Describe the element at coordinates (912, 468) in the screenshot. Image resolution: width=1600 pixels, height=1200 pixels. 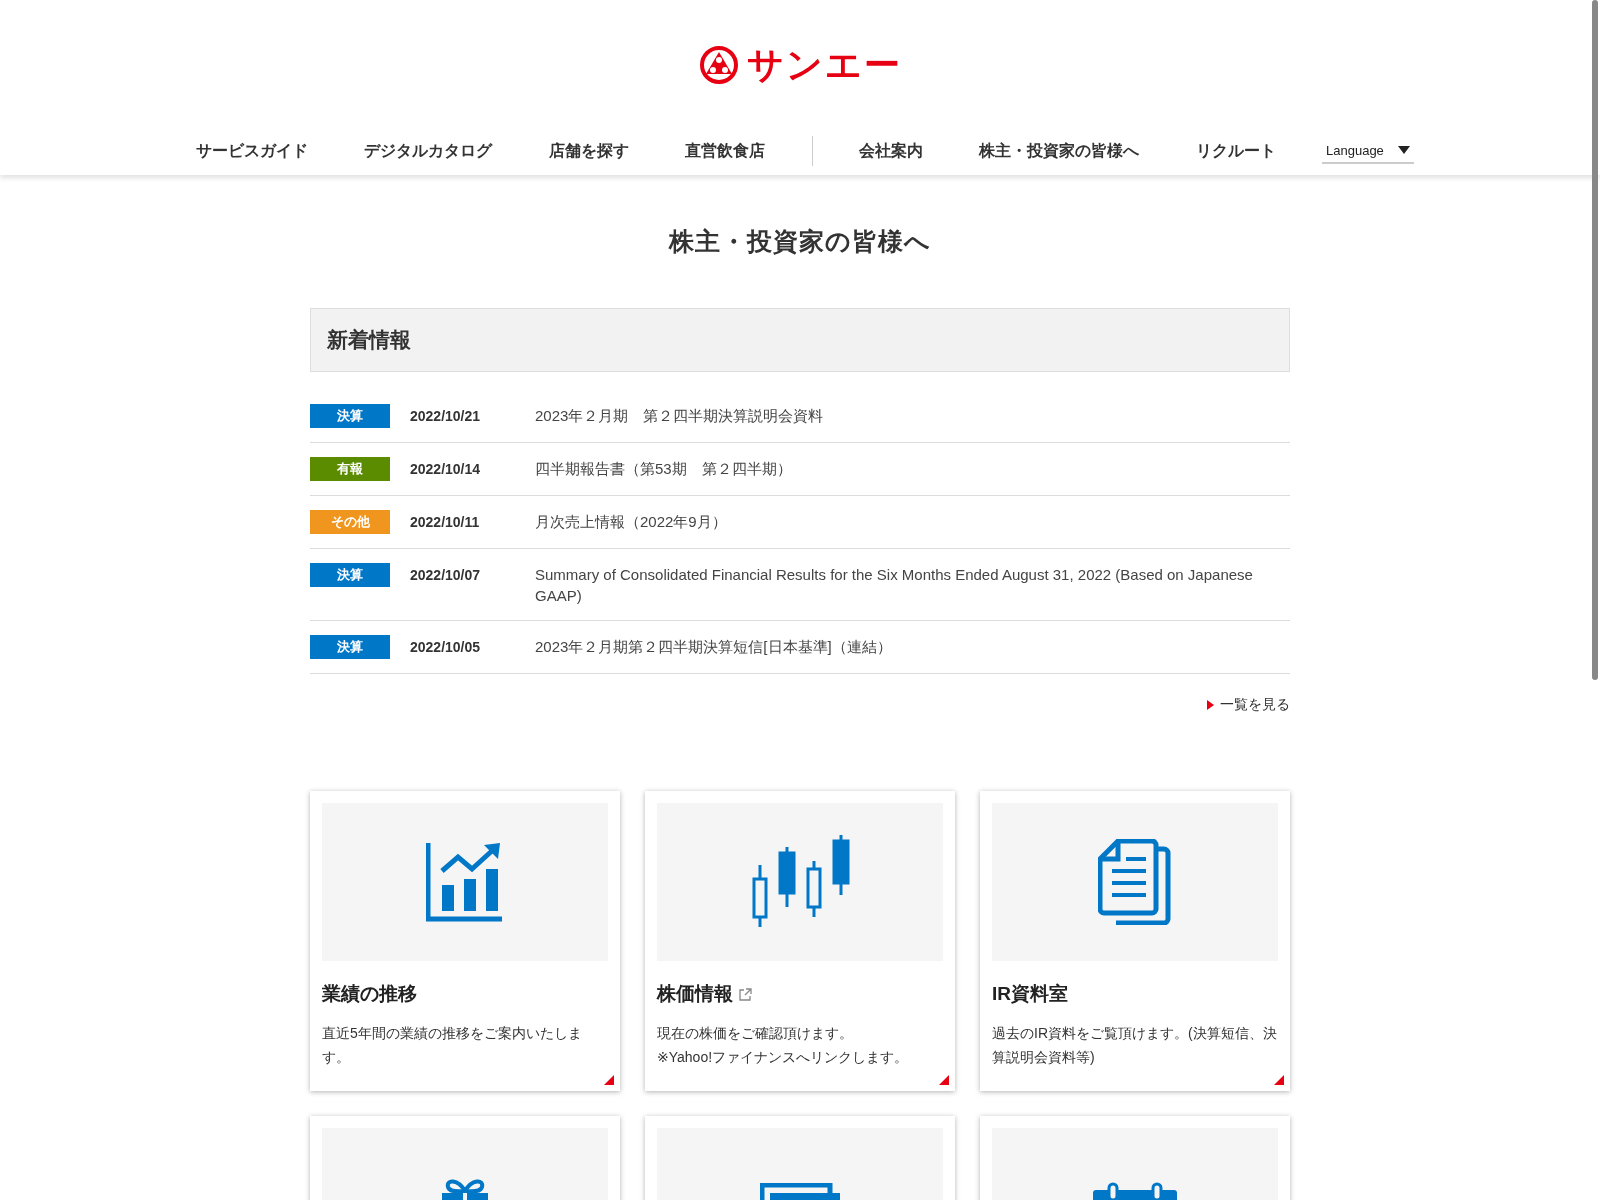
I see `news-link: 四半期報告書（第53期 第２四半期）` at that location.